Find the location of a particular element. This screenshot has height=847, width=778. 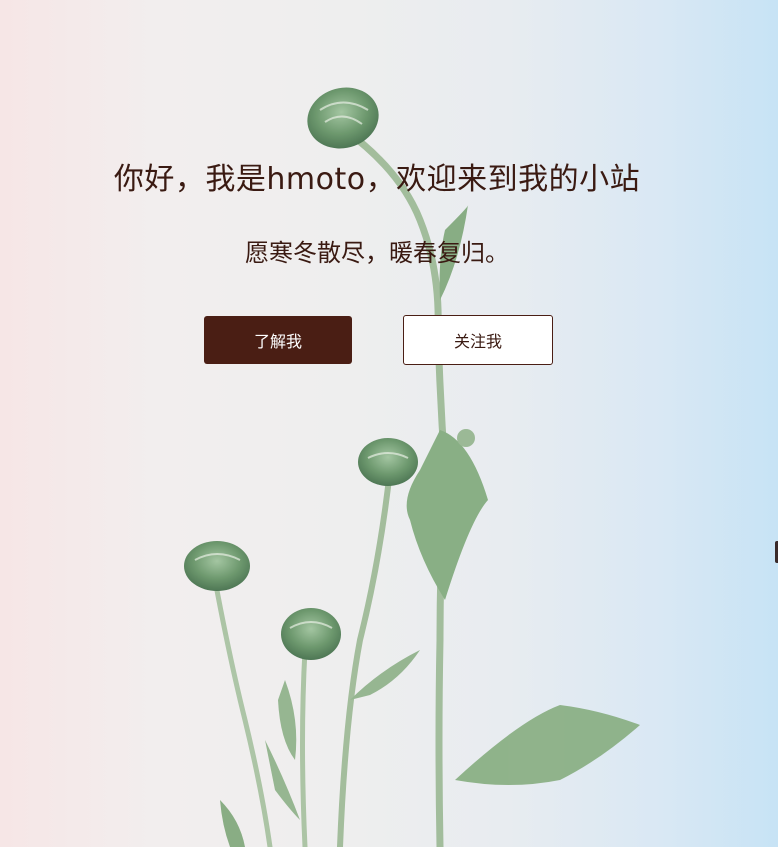

follow-me-button: 关注我 is located at coordinates (478, 340).